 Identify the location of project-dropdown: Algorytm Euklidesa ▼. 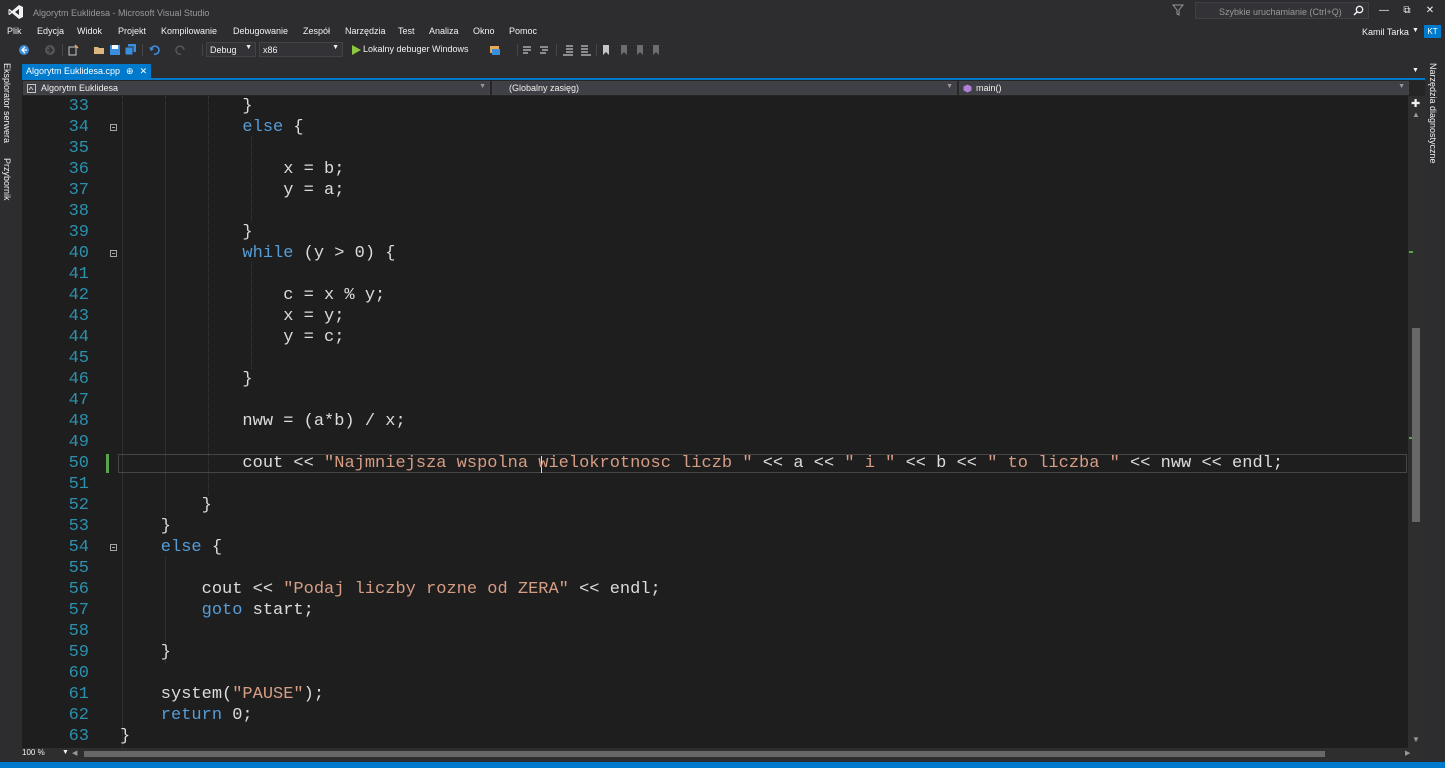
(256, 88).